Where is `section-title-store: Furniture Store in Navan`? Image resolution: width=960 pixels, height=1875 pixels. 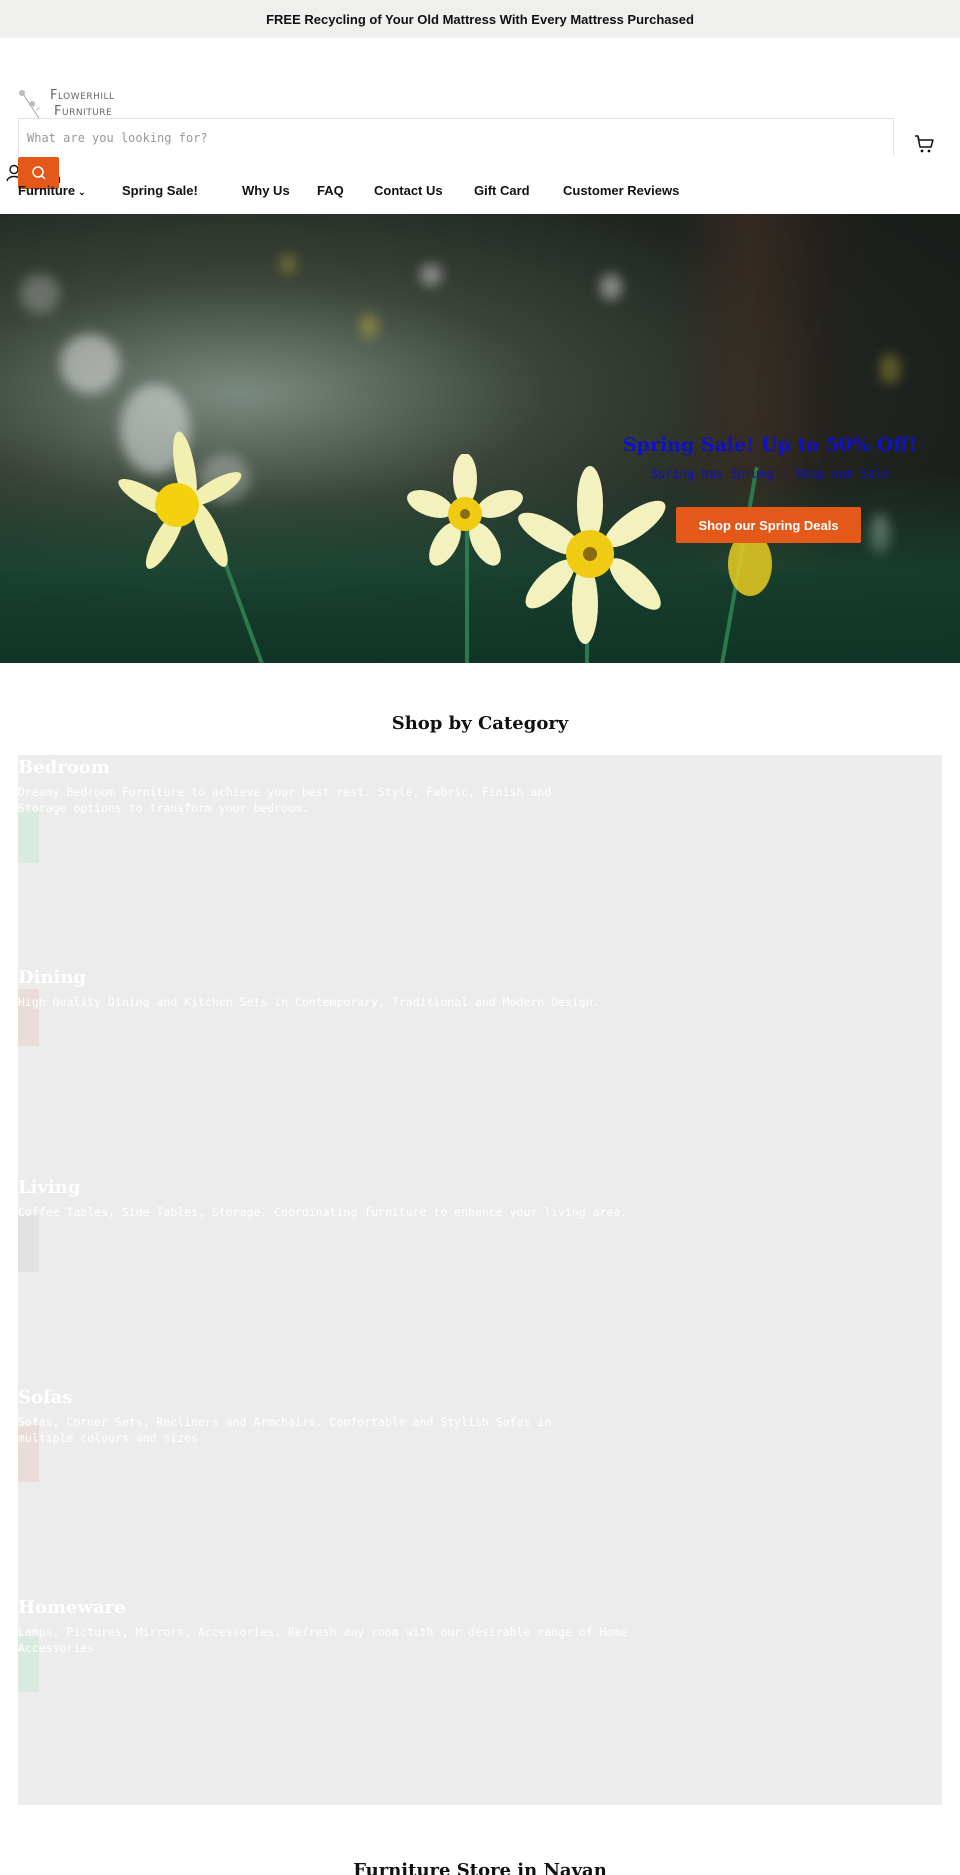
section-title-store: Furniture Store in Navan is located at coordinates (480, 1867).